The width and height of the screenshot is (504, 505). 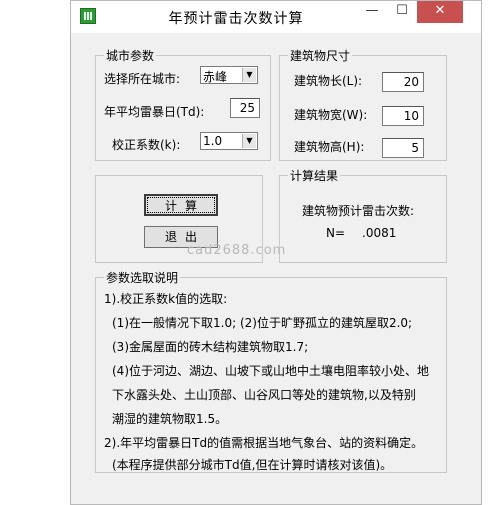 What do you see at coordinates (215, 77) in the screenshot?
I see `city-select-value: 赤峰` at bounding box center [215, 77].